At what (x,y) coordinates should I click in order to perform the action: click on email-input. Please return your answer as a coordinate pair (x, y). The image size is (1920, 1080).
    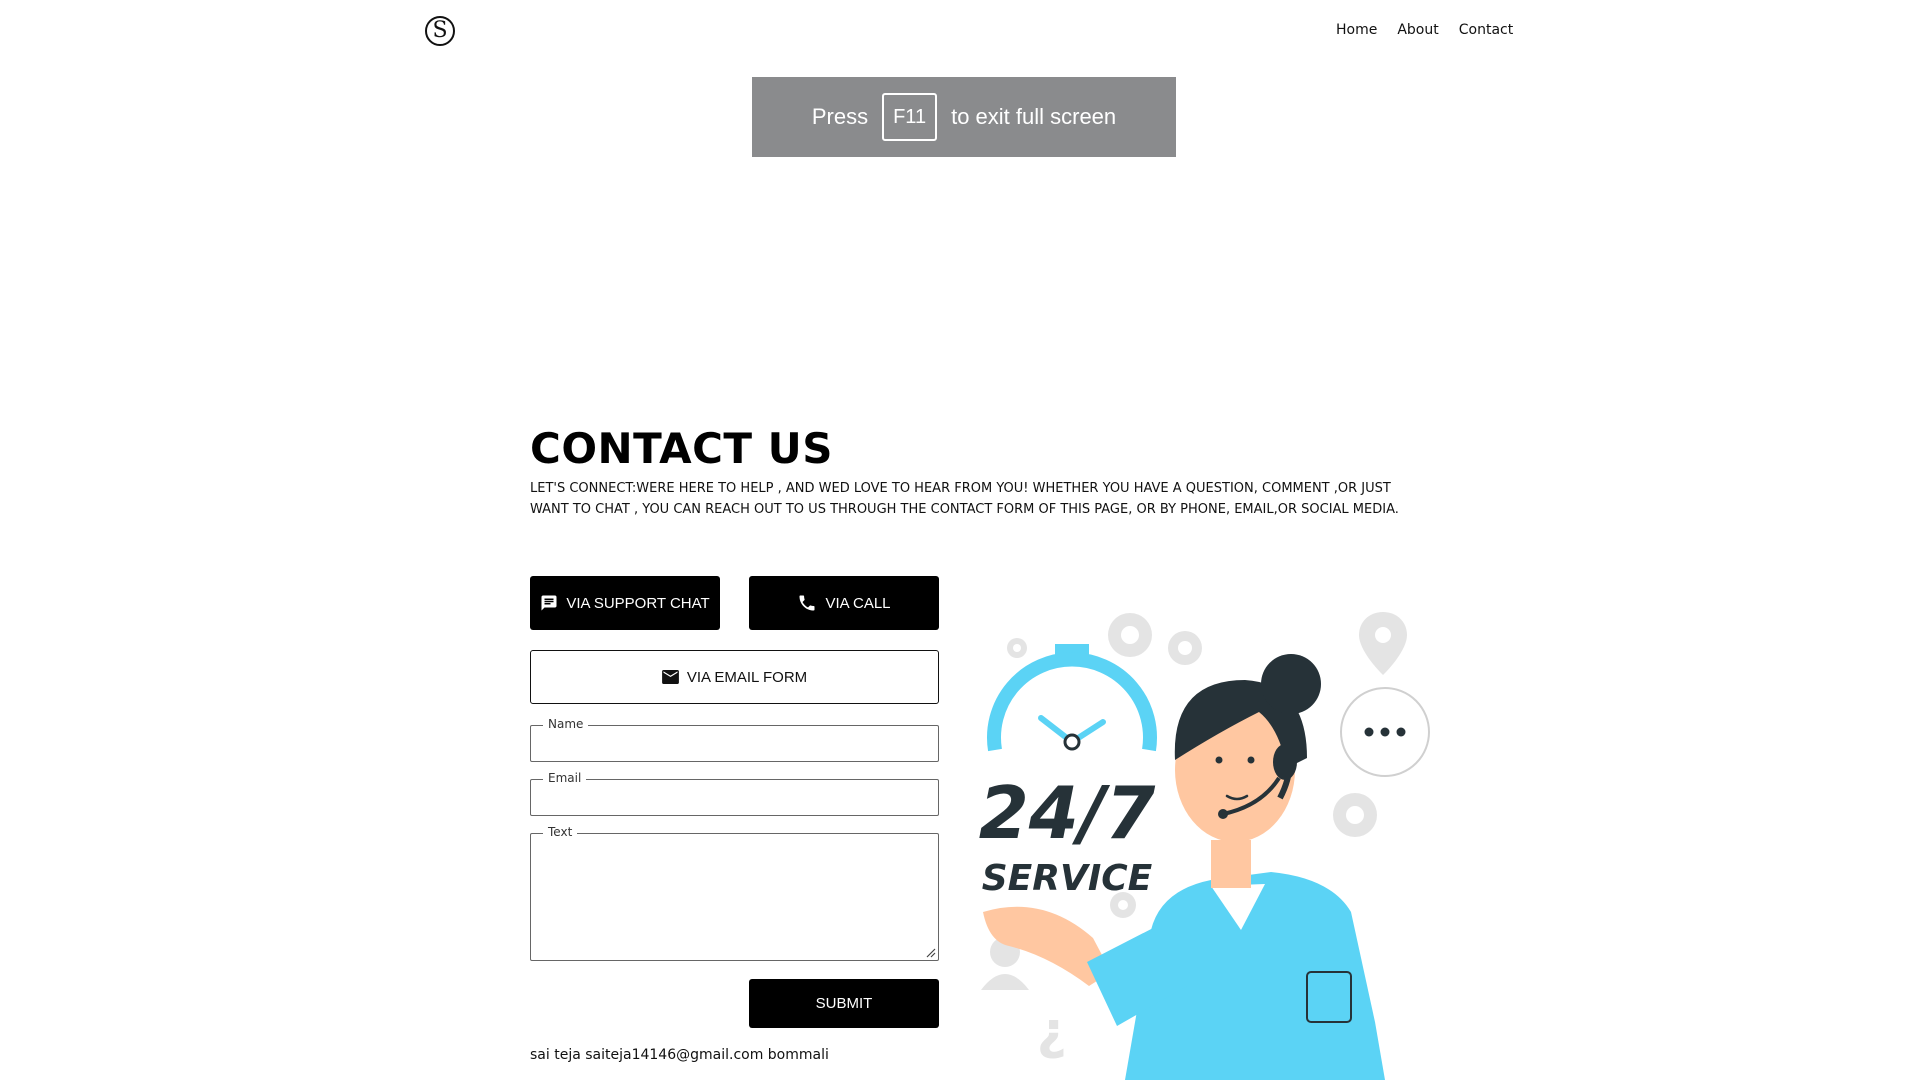
    Looking at the image, I should click on (734, 797).